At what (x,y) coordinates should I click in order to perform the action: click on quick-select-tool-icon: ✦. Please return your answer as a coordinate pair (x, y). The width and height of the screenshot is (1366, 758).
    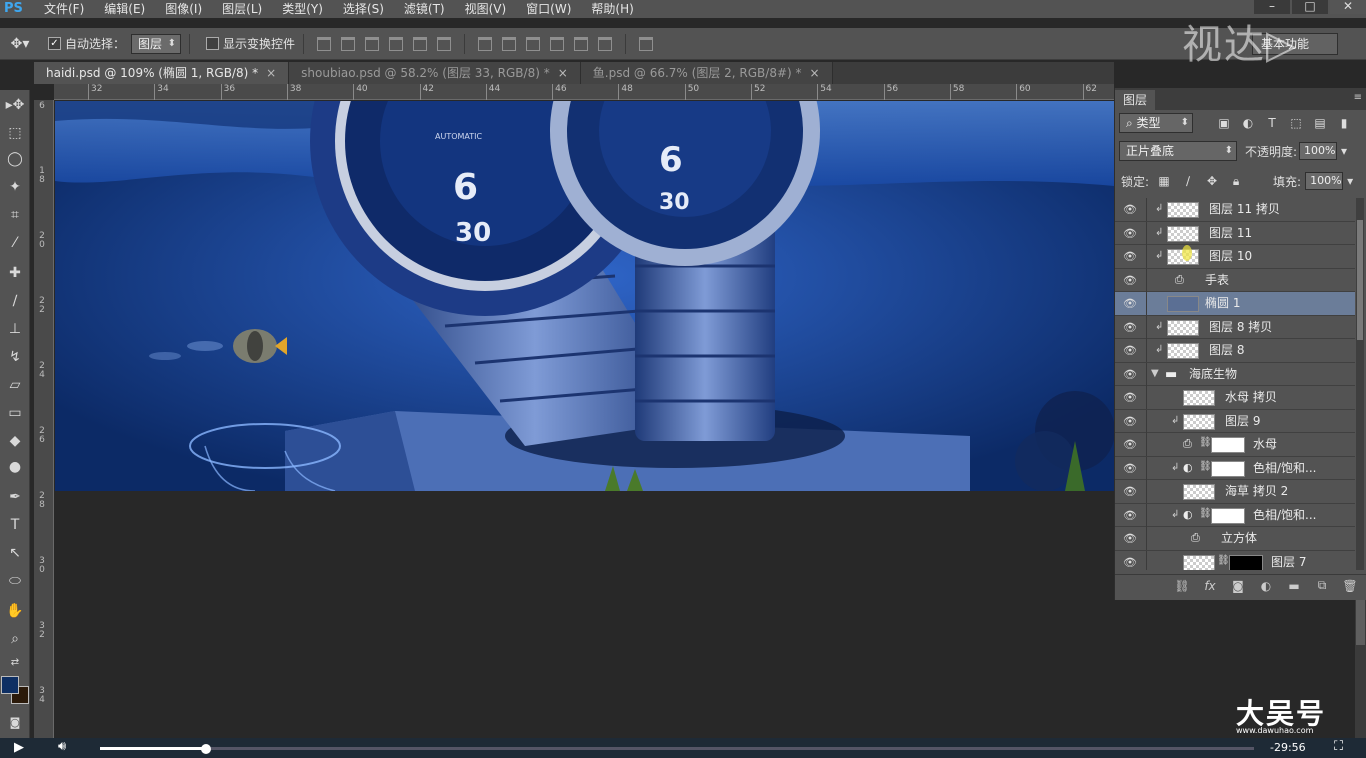
    Looking at the image, I should click on (15, 187).